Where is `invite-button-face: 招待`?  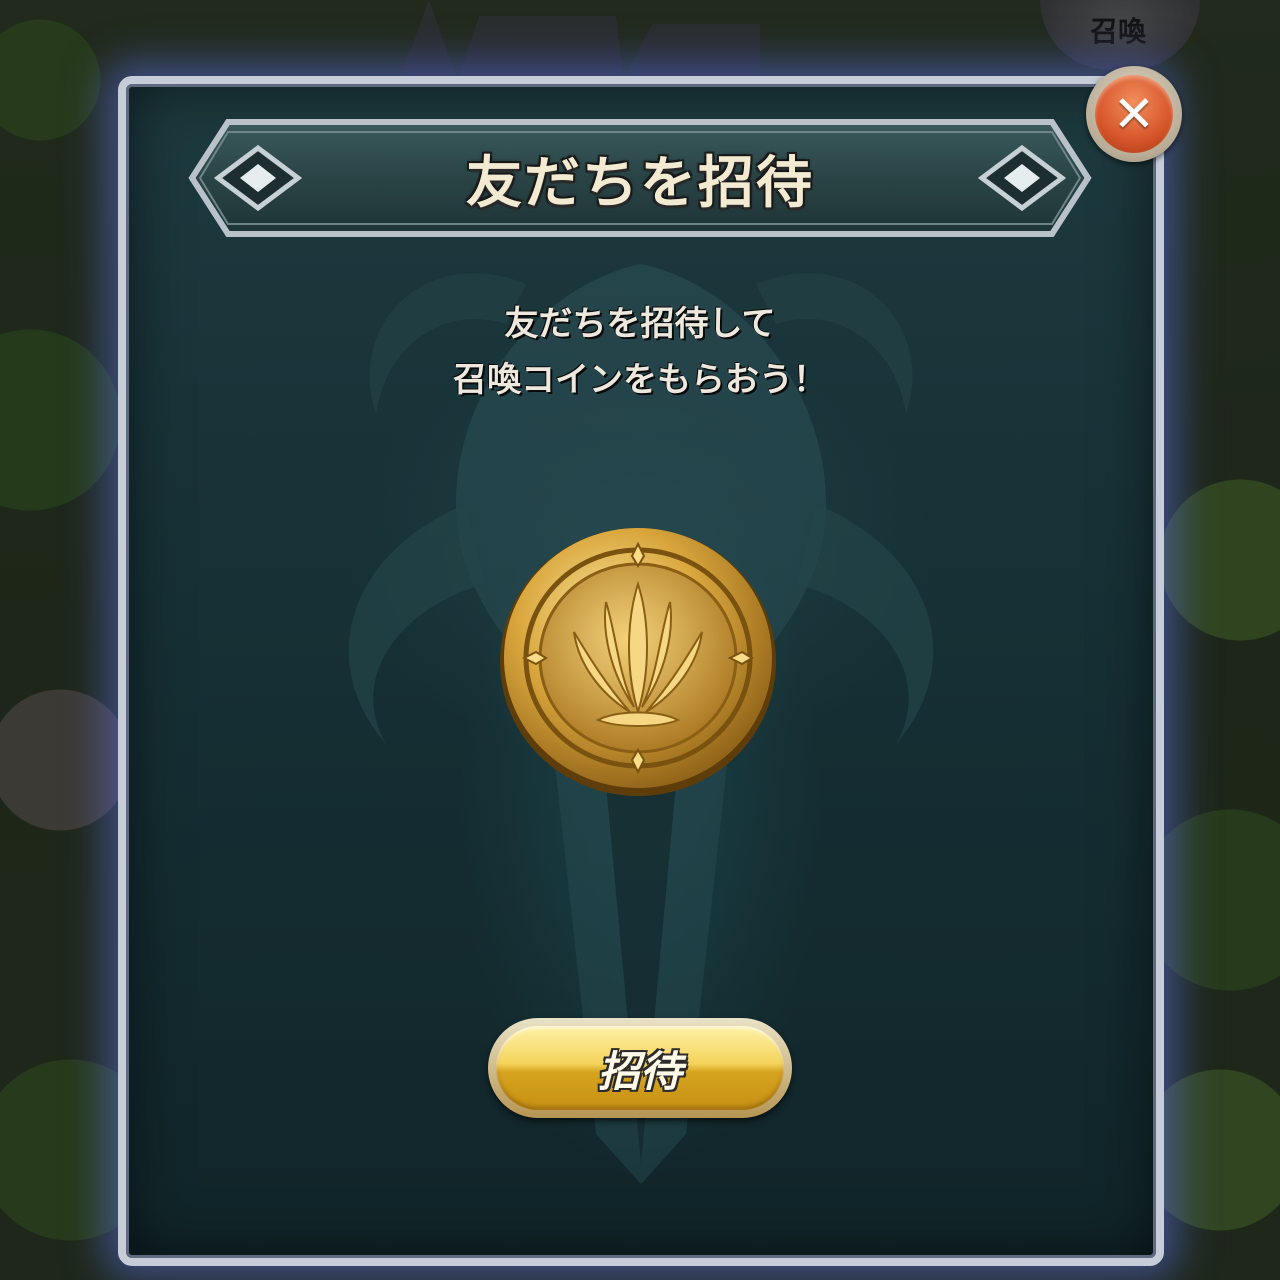
invite-button-face: 招待 is located at coordinates (640, 1068).